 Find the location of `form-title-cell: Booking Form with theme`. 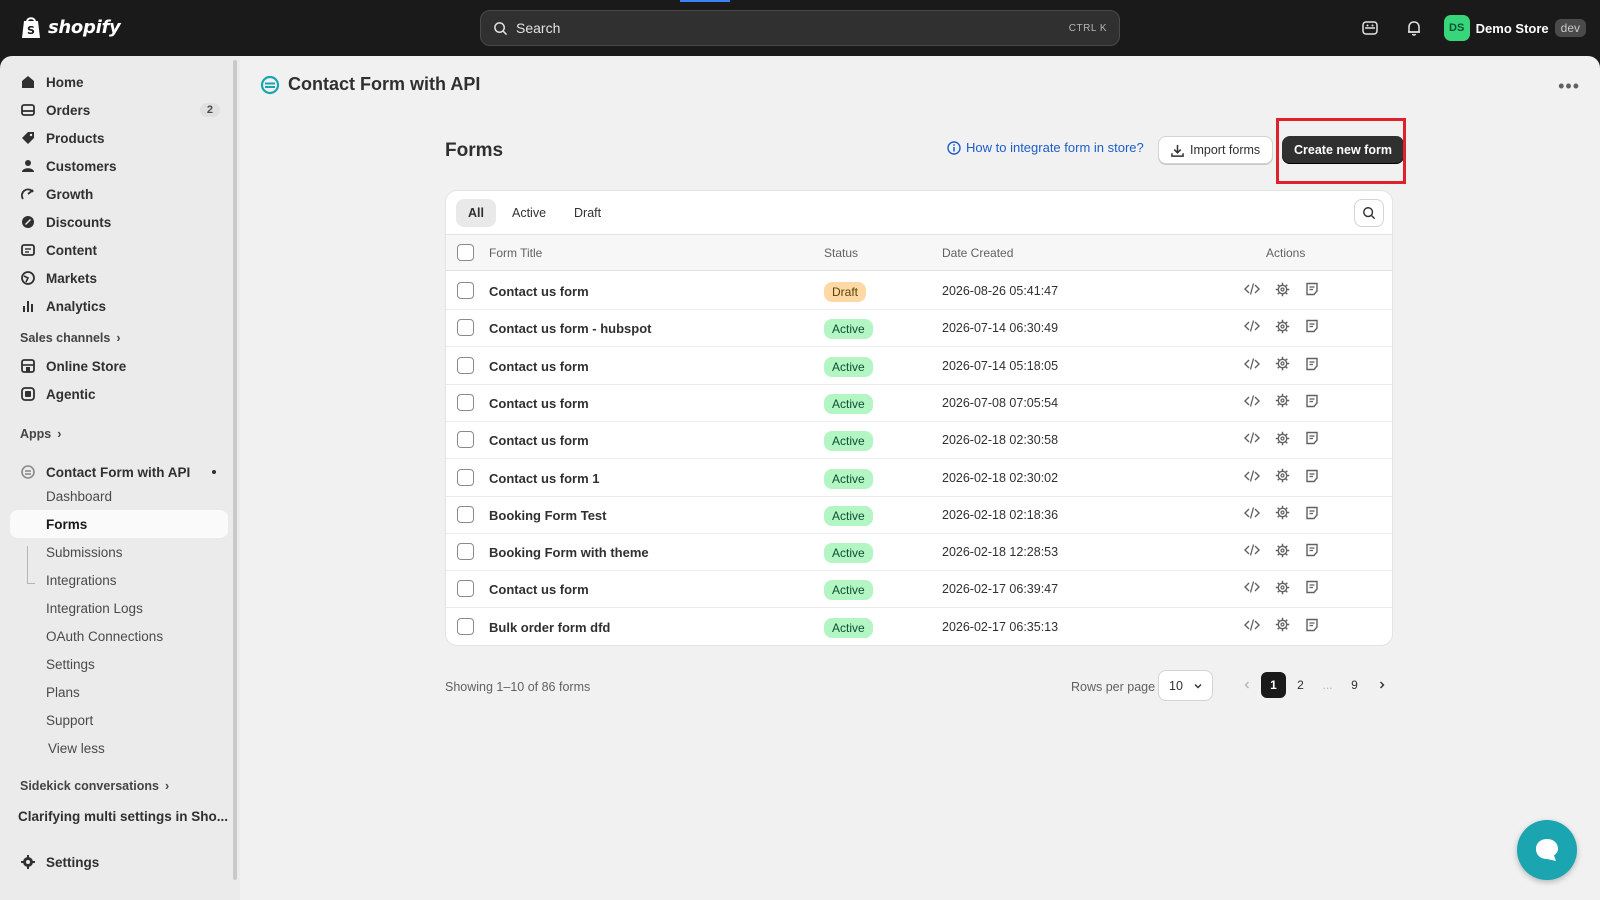

form-title-cell: Booking Form with theme is located at coordinates (569, 552).